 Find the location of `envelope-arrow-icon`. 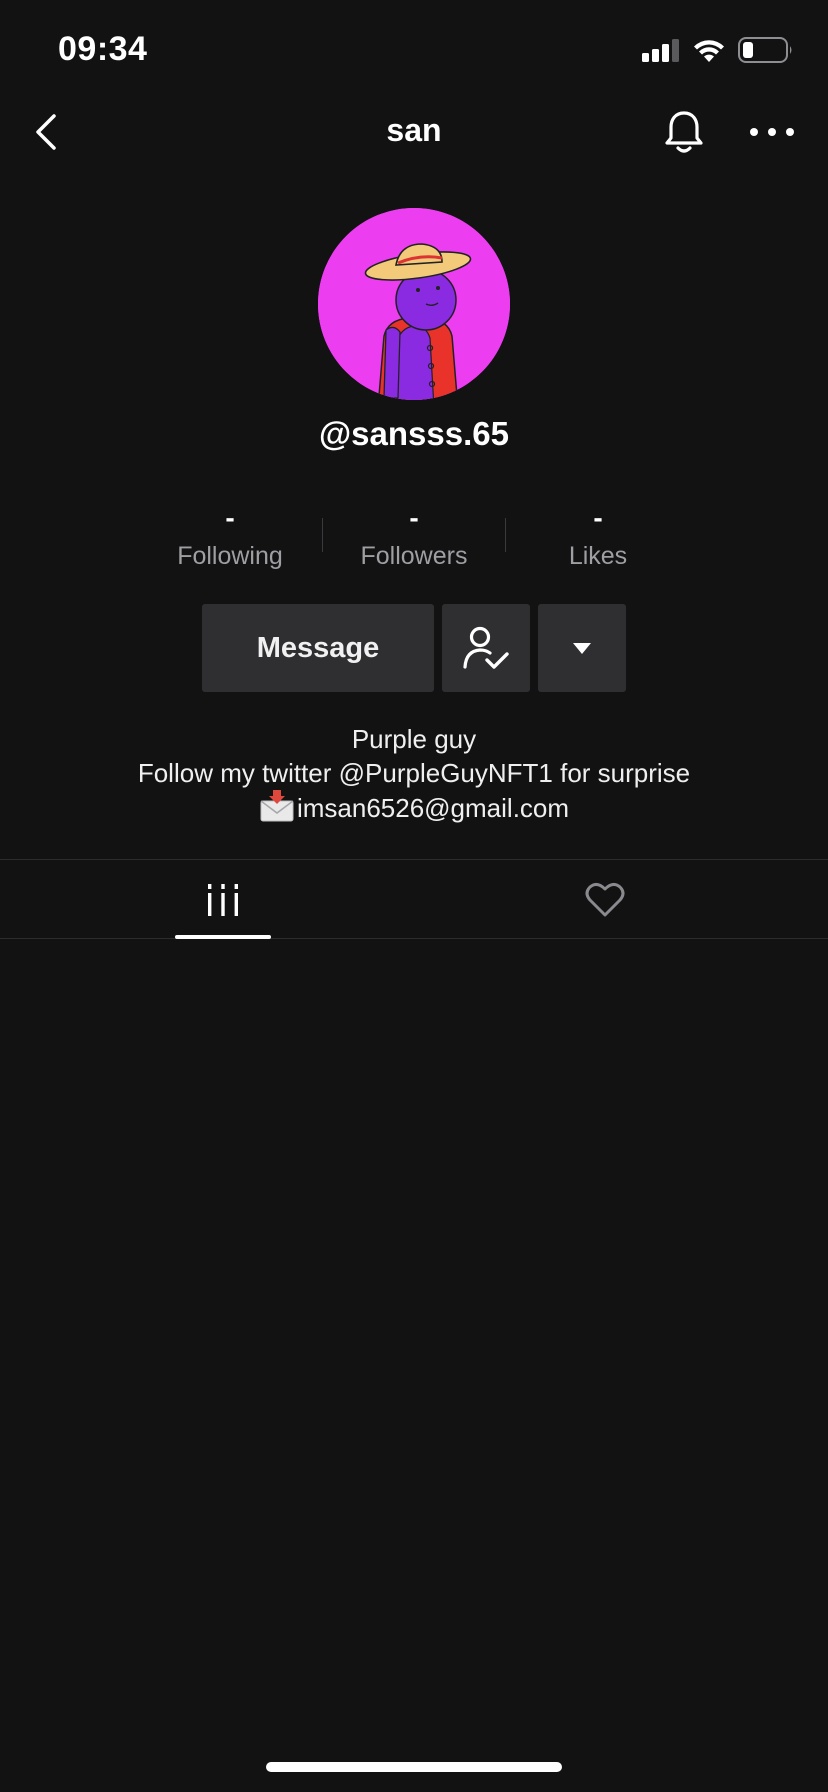

envelope-arrow-icon is located at coordinates (277, 806).